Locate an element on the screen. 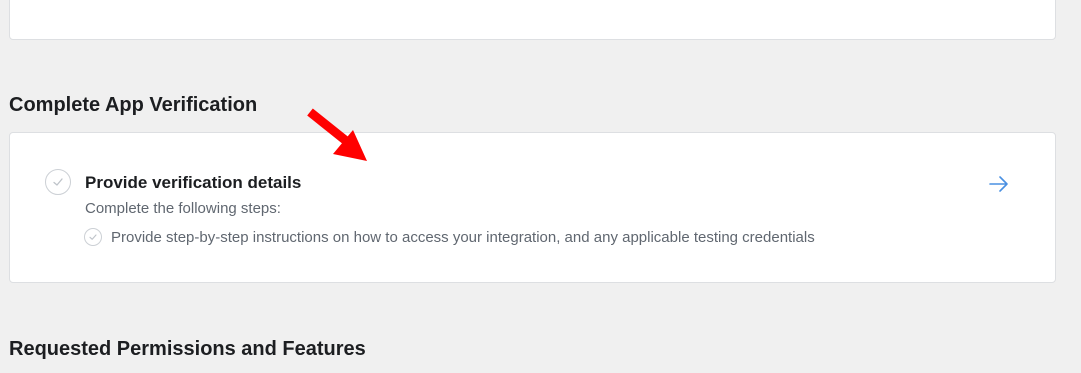 The width and height of the screenshot is (1081, 373). section-title-permissions: Requested Permissions and Features is located at coordinates (187, 349).